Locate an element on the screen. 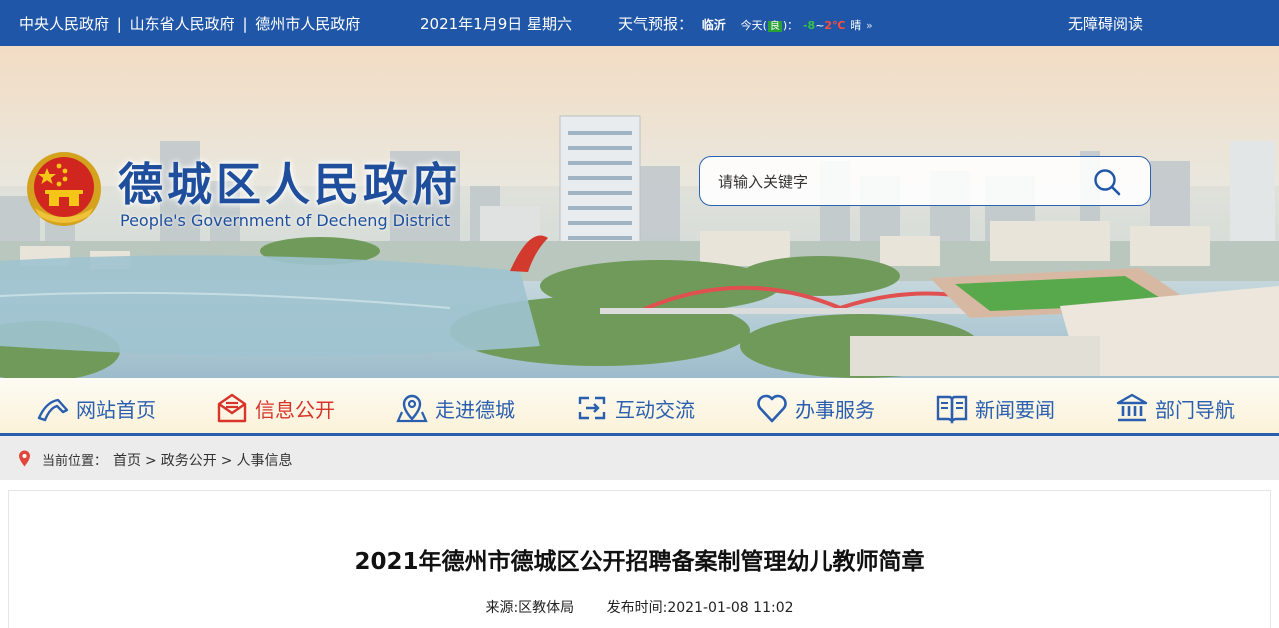  location-pin-icon is located at coordinates (24, 458).